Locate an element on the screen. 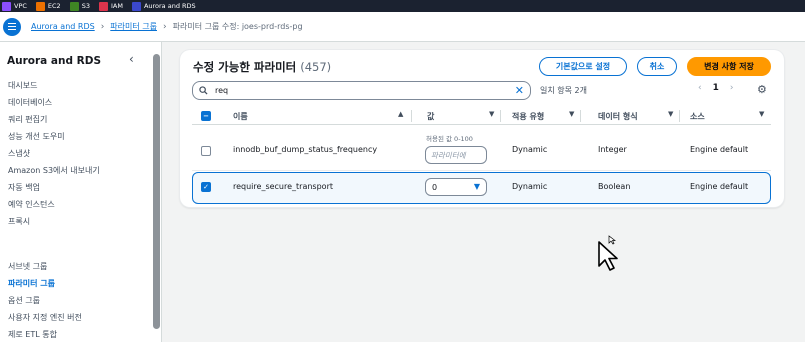  breadcrumb-current: 파라미터 그룹 수정: joes-prd-rds-pg is located at coordinates (237, 26).